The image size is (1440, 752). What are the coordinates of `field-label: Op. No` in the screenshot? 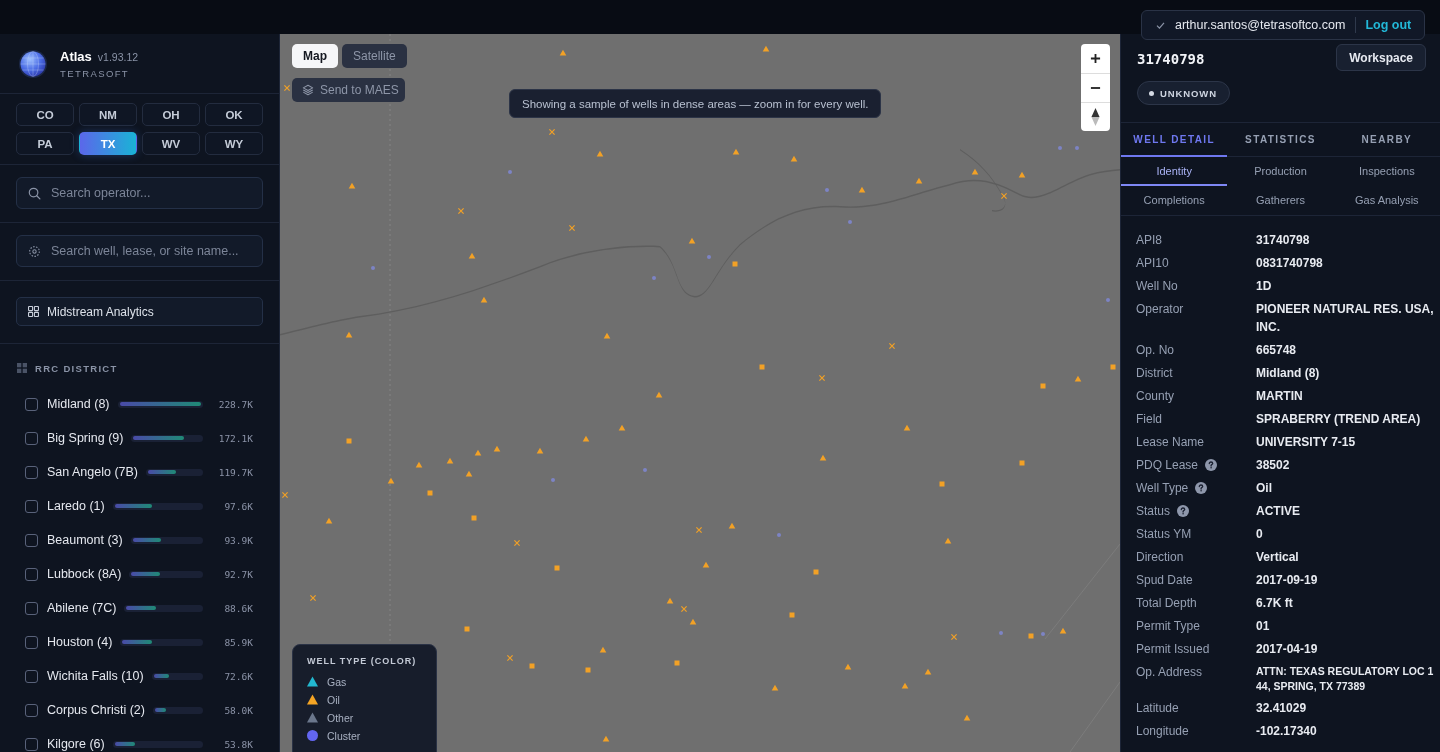 It's located at (1155, 349).